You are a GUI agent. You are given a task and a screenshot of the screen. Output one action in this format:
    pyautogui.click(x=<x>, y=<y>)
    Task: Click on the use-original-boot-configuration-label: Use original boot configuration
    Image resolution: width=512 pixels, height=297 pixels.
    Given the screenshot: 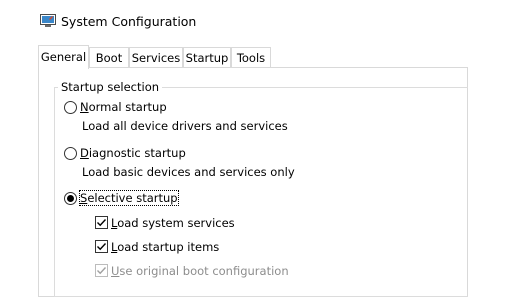 What is the action you would take?
    pyautogui.click(x=200, y=271)
    